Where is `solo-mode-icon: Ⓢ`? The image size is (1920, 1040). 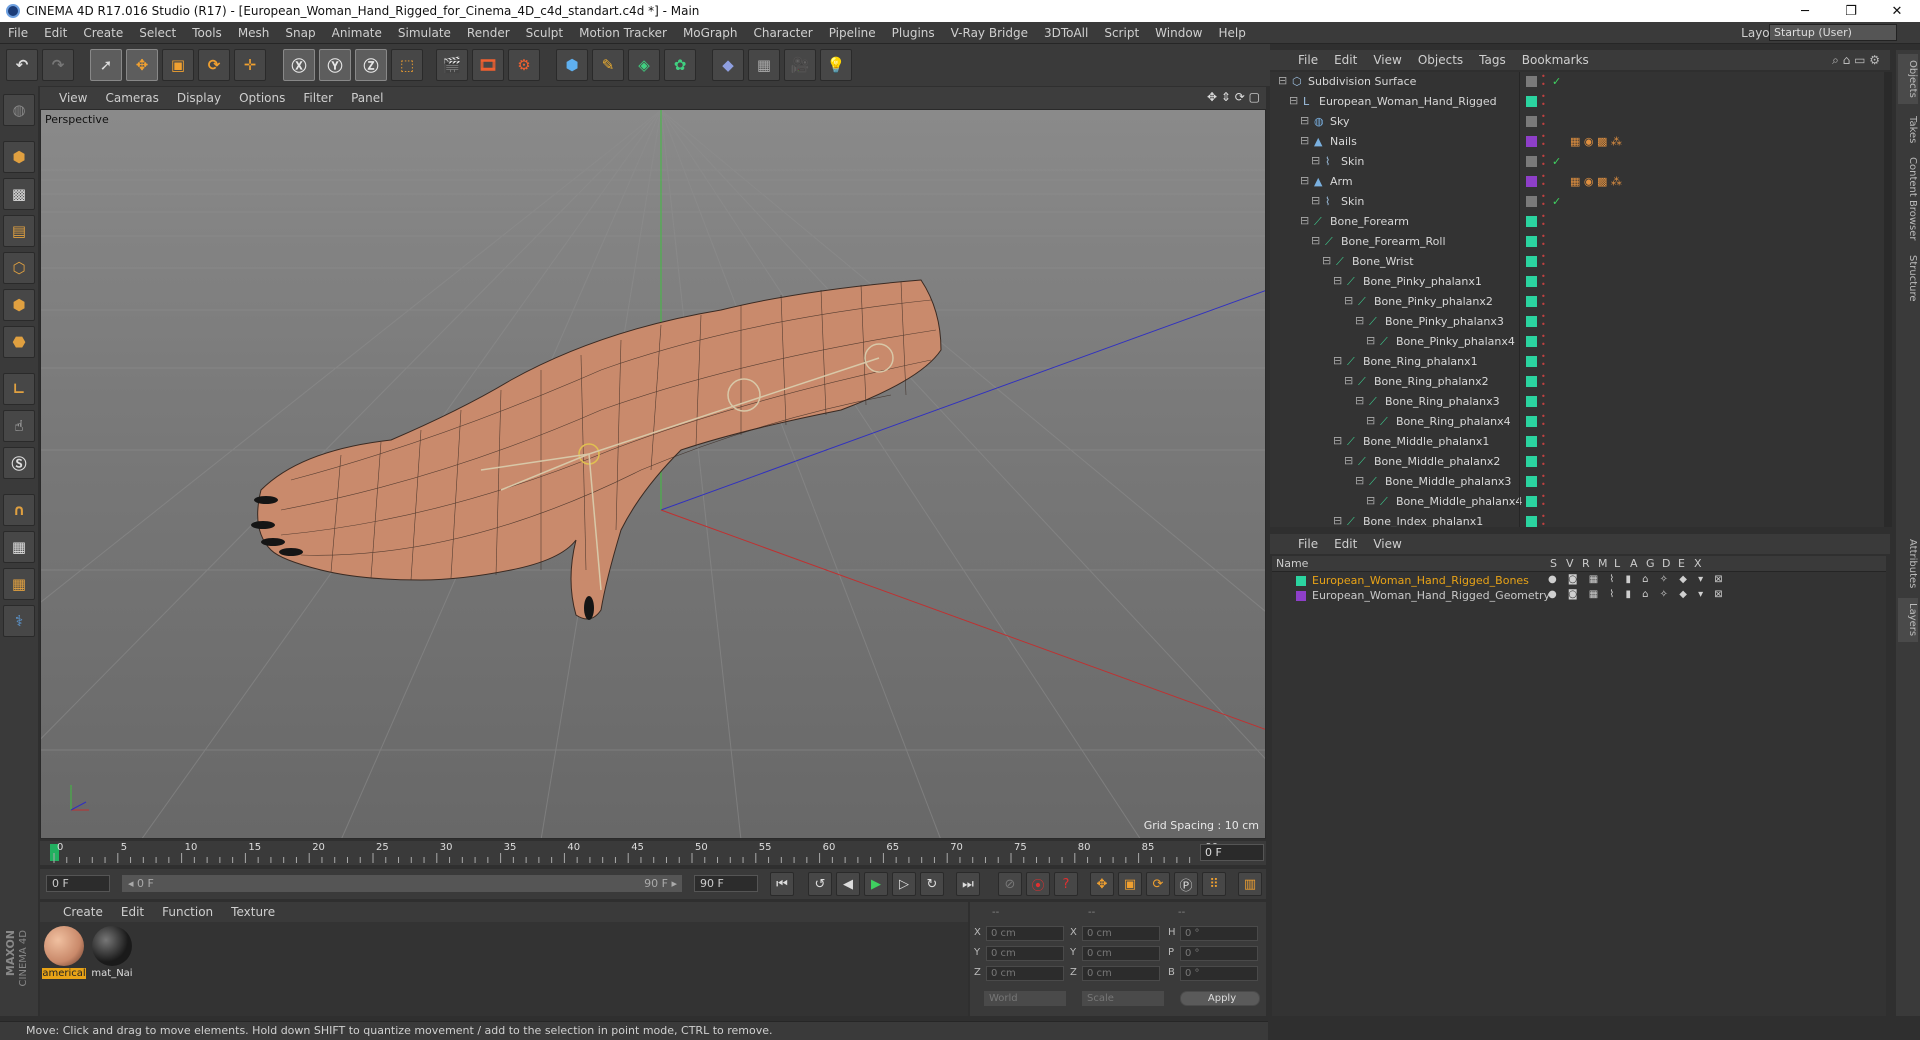 solo-mode-icon: Ⓢ is located at coordinates (19, 463).